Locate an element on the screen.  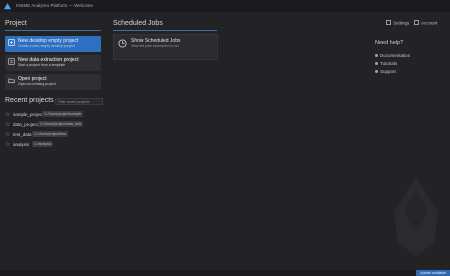
help-icon is located at coordinates (376, 71).